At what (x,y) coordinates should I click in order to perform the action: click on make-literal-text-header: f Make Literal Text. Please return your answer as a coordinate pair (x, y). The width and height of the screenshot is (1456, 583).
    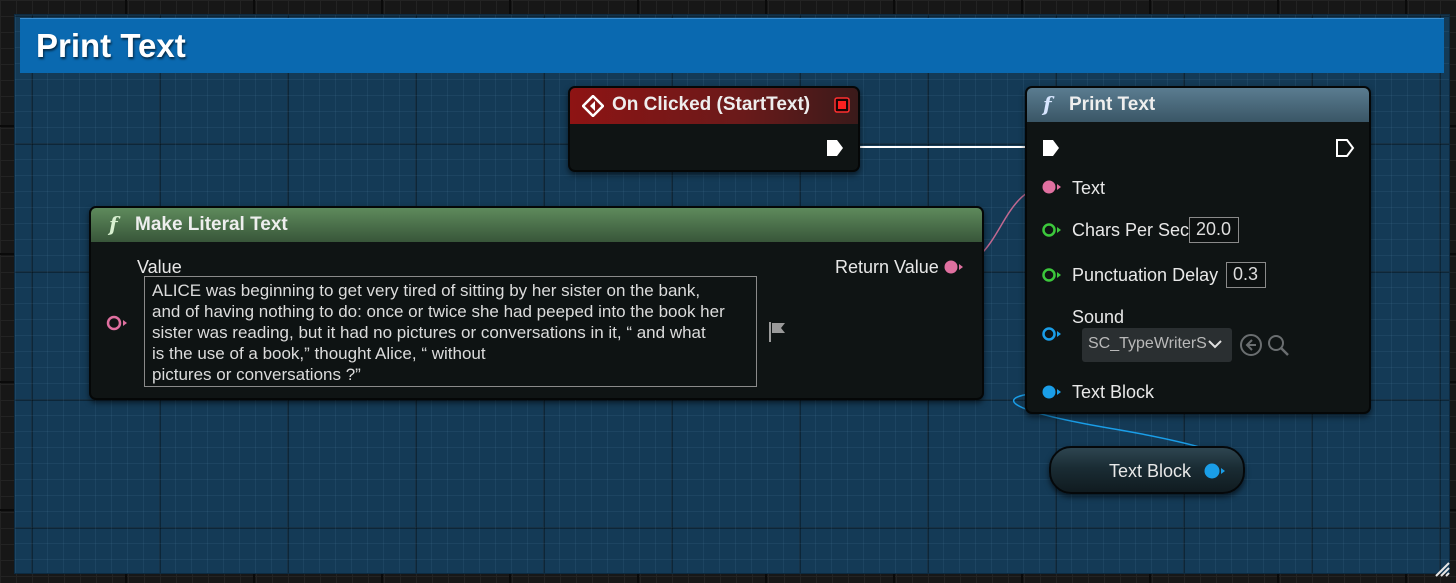
    Looking at the image, I should click on (536, 225).